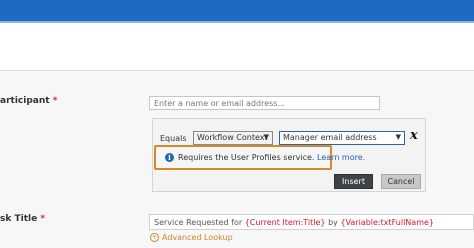 This screenshot has height=248, width=474. Describe the element at coordinates (173, 138) in the screenshot. I see `equals-label: Equals` at that location.